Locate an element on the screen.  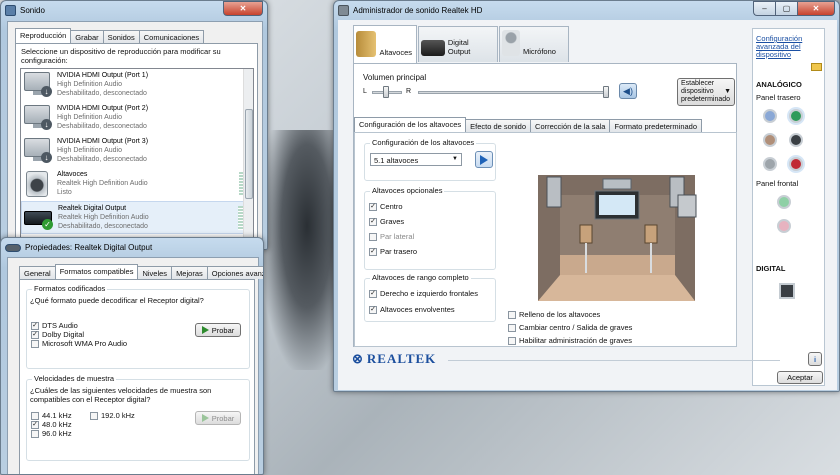
set-default-device-button: Establecer dispositivo predeterminado ▼ is located at coordinates (706, 92).